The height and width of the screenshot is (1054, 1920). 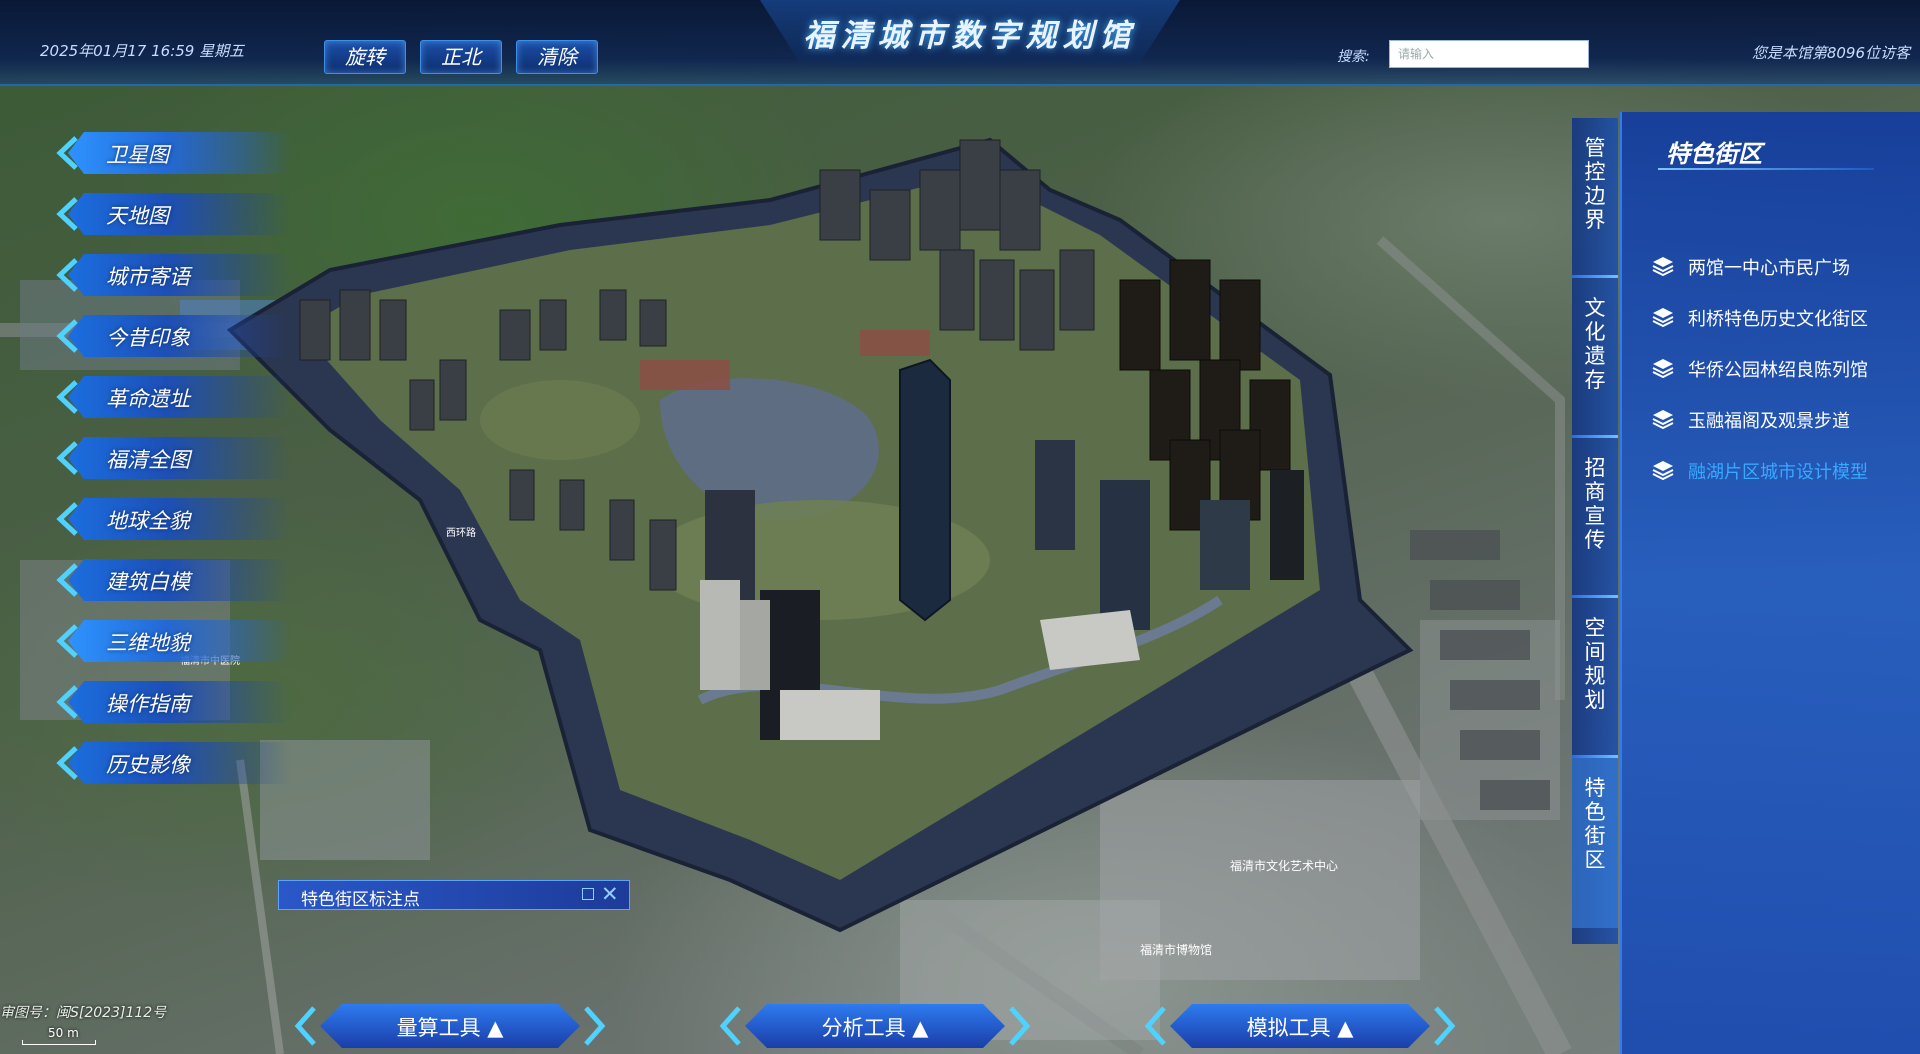 I want to click on map-label-museum: 福清市博物馆, so click(x=1176, y=949).